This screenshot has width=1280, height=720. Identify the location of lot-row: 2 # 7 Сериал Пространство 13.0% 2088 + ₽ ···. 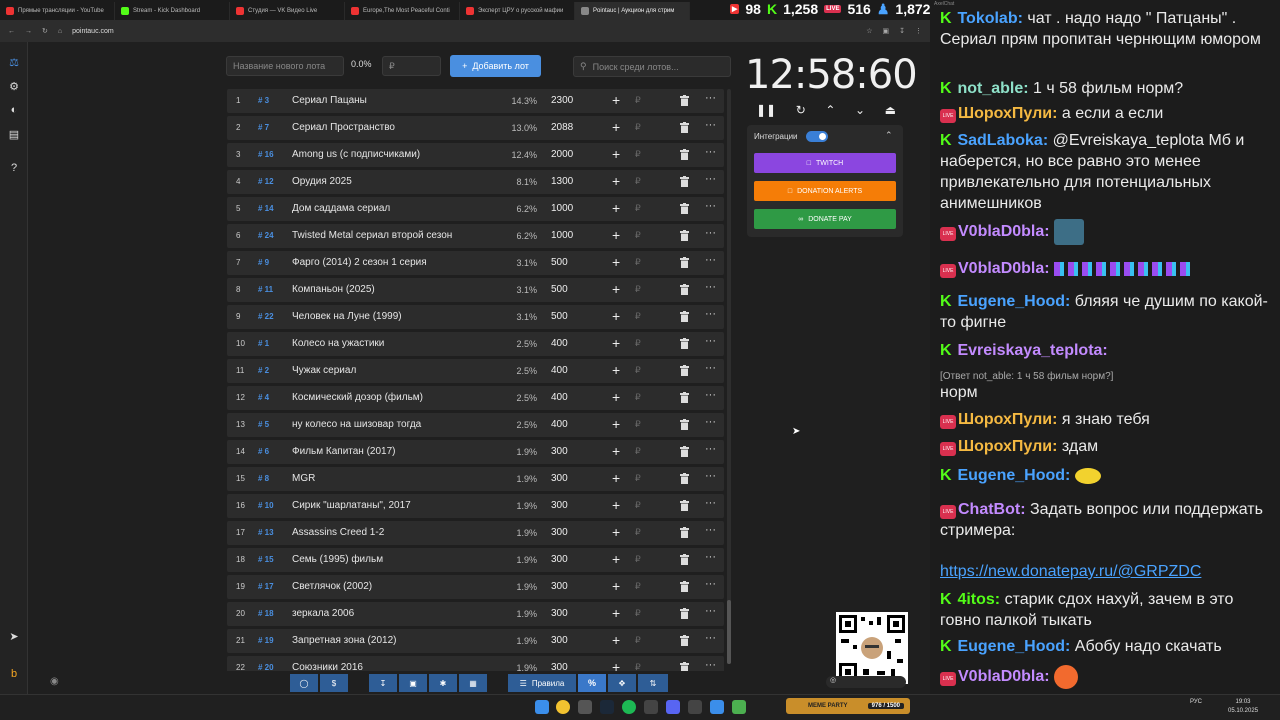
(475, 128).